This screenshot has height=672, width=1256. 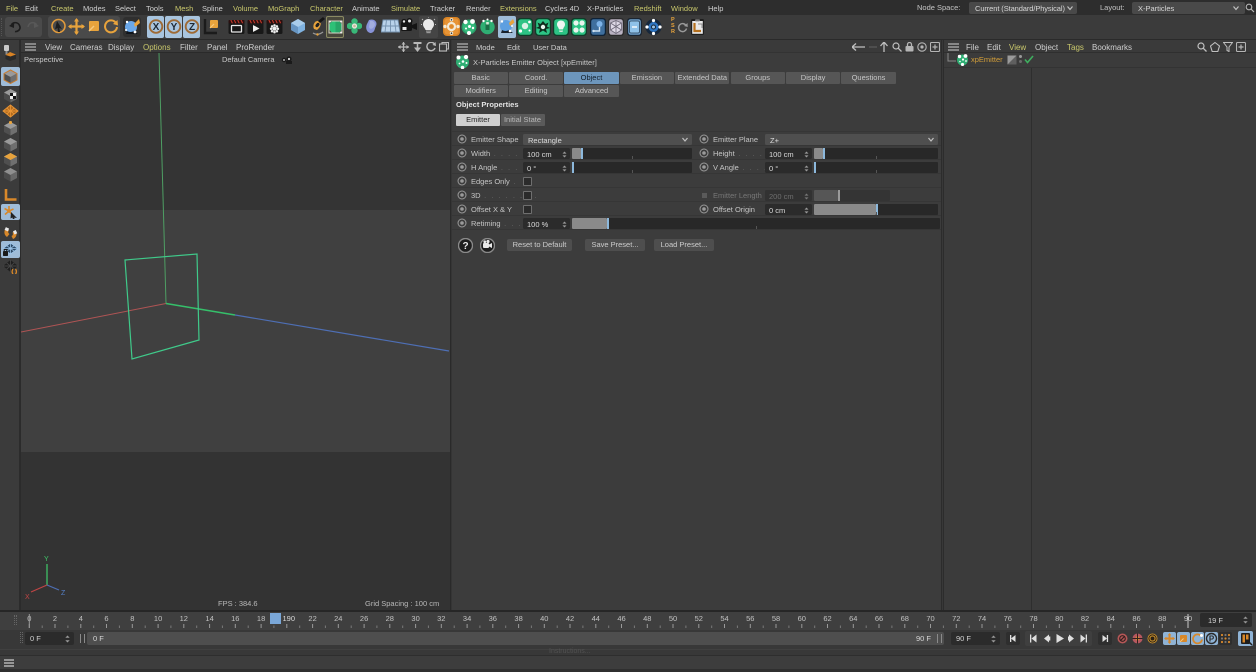 What do you see at coordinates (106, 618) in the screenshot?
I see `svg-text: 6` at bounding box center [106, 618].